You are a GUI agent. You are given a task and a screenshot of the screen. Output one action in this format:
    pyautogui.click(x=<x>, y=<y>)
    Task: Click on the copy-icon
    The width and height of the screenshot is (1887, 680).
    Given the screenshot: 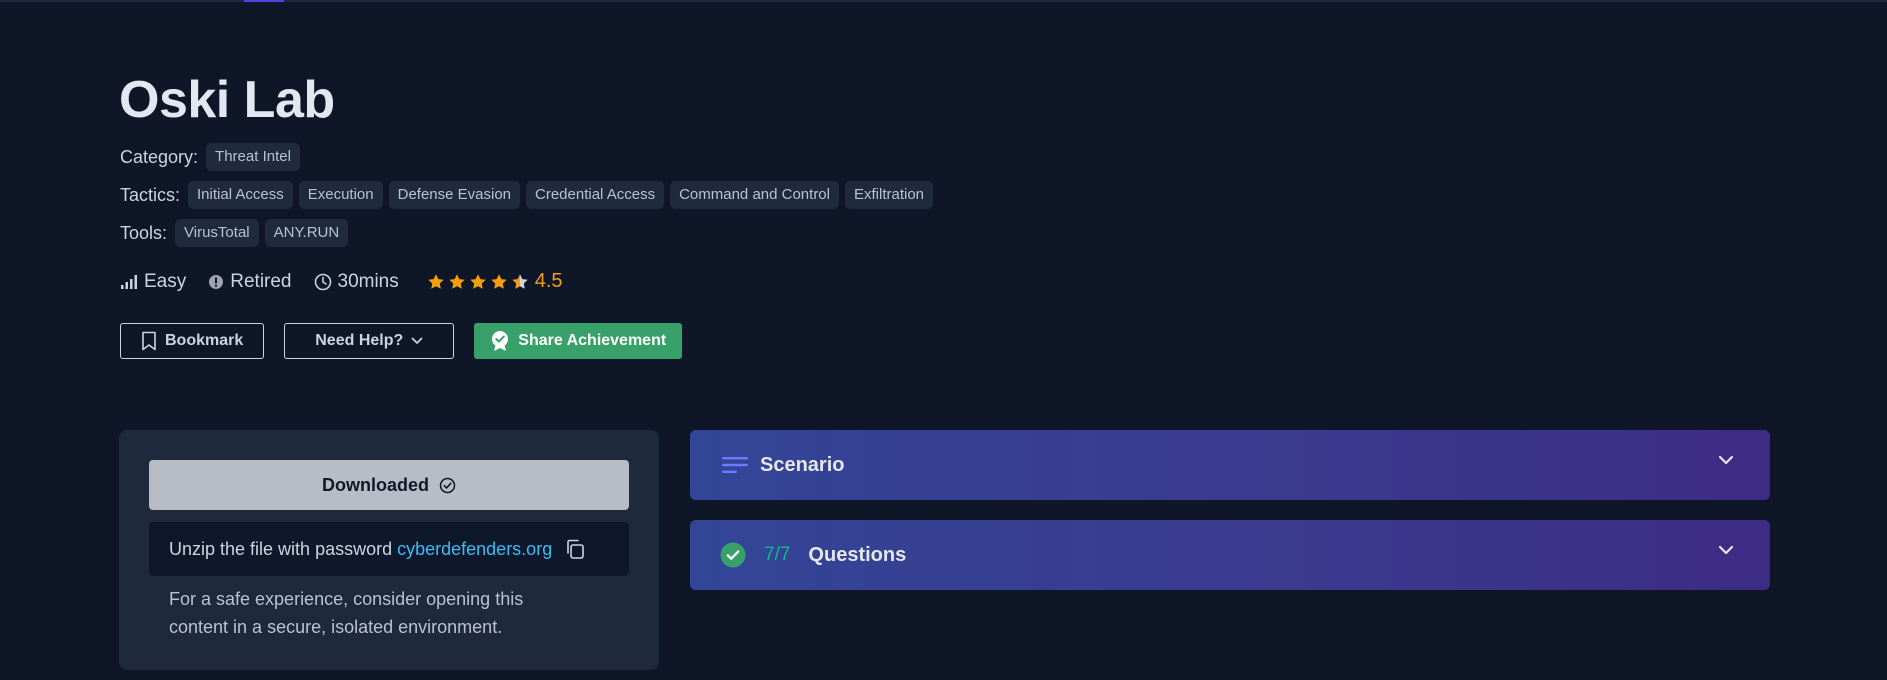 What is the action you would take?
    pyautogui.click(x=575, y=549)
    